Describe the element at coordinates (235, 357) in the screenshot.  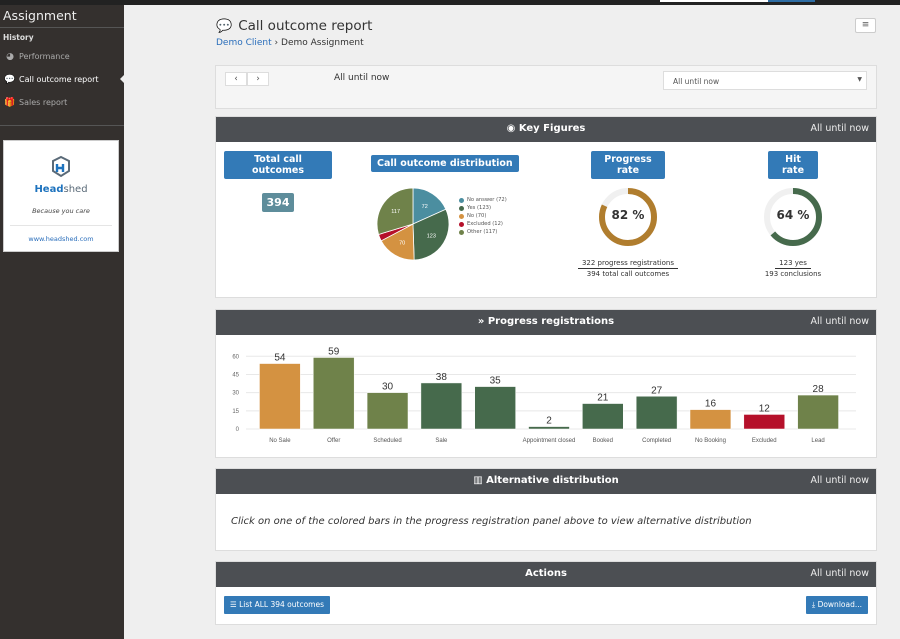
I see `y-tick-label: 60` at that location.